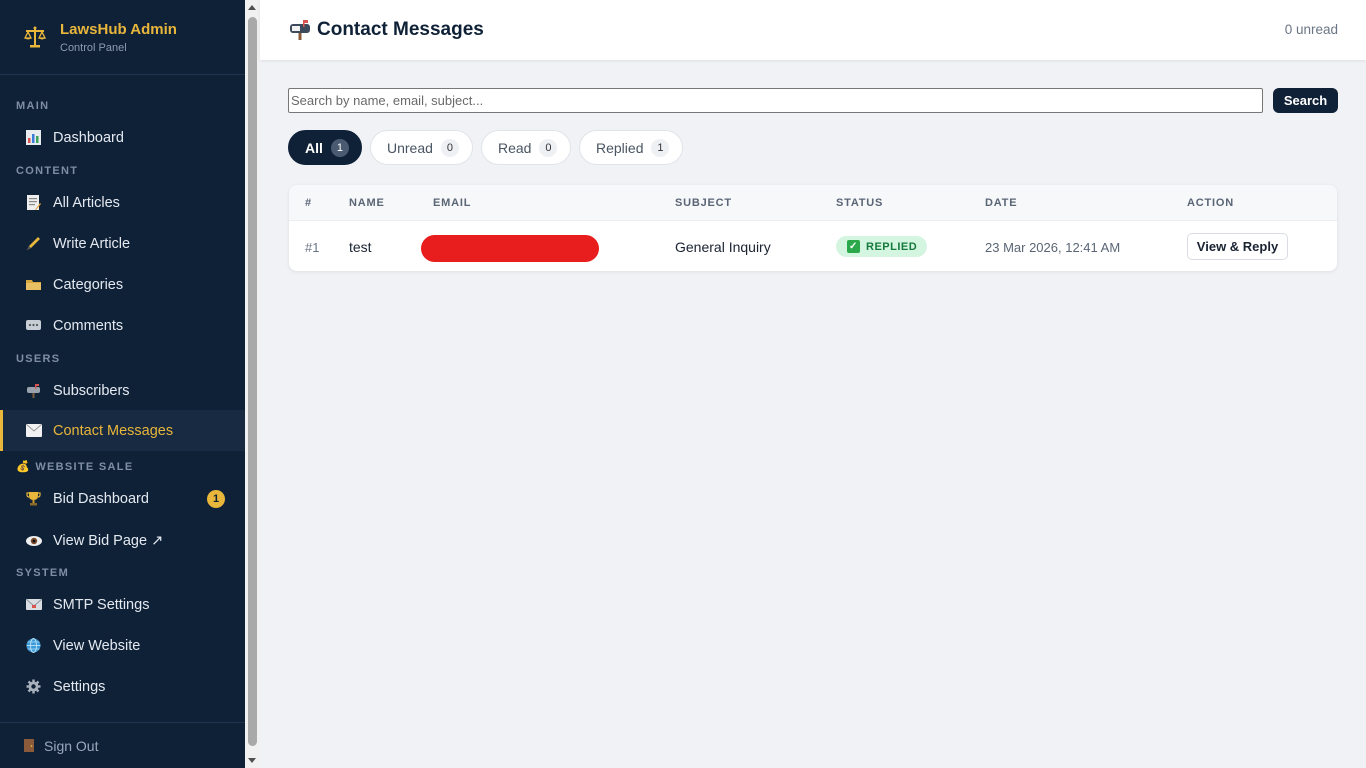 Image resolution: width=1366 pixels, height=768 pixels. I want to click on message-subject: General Inquiry, so click(723, 247).